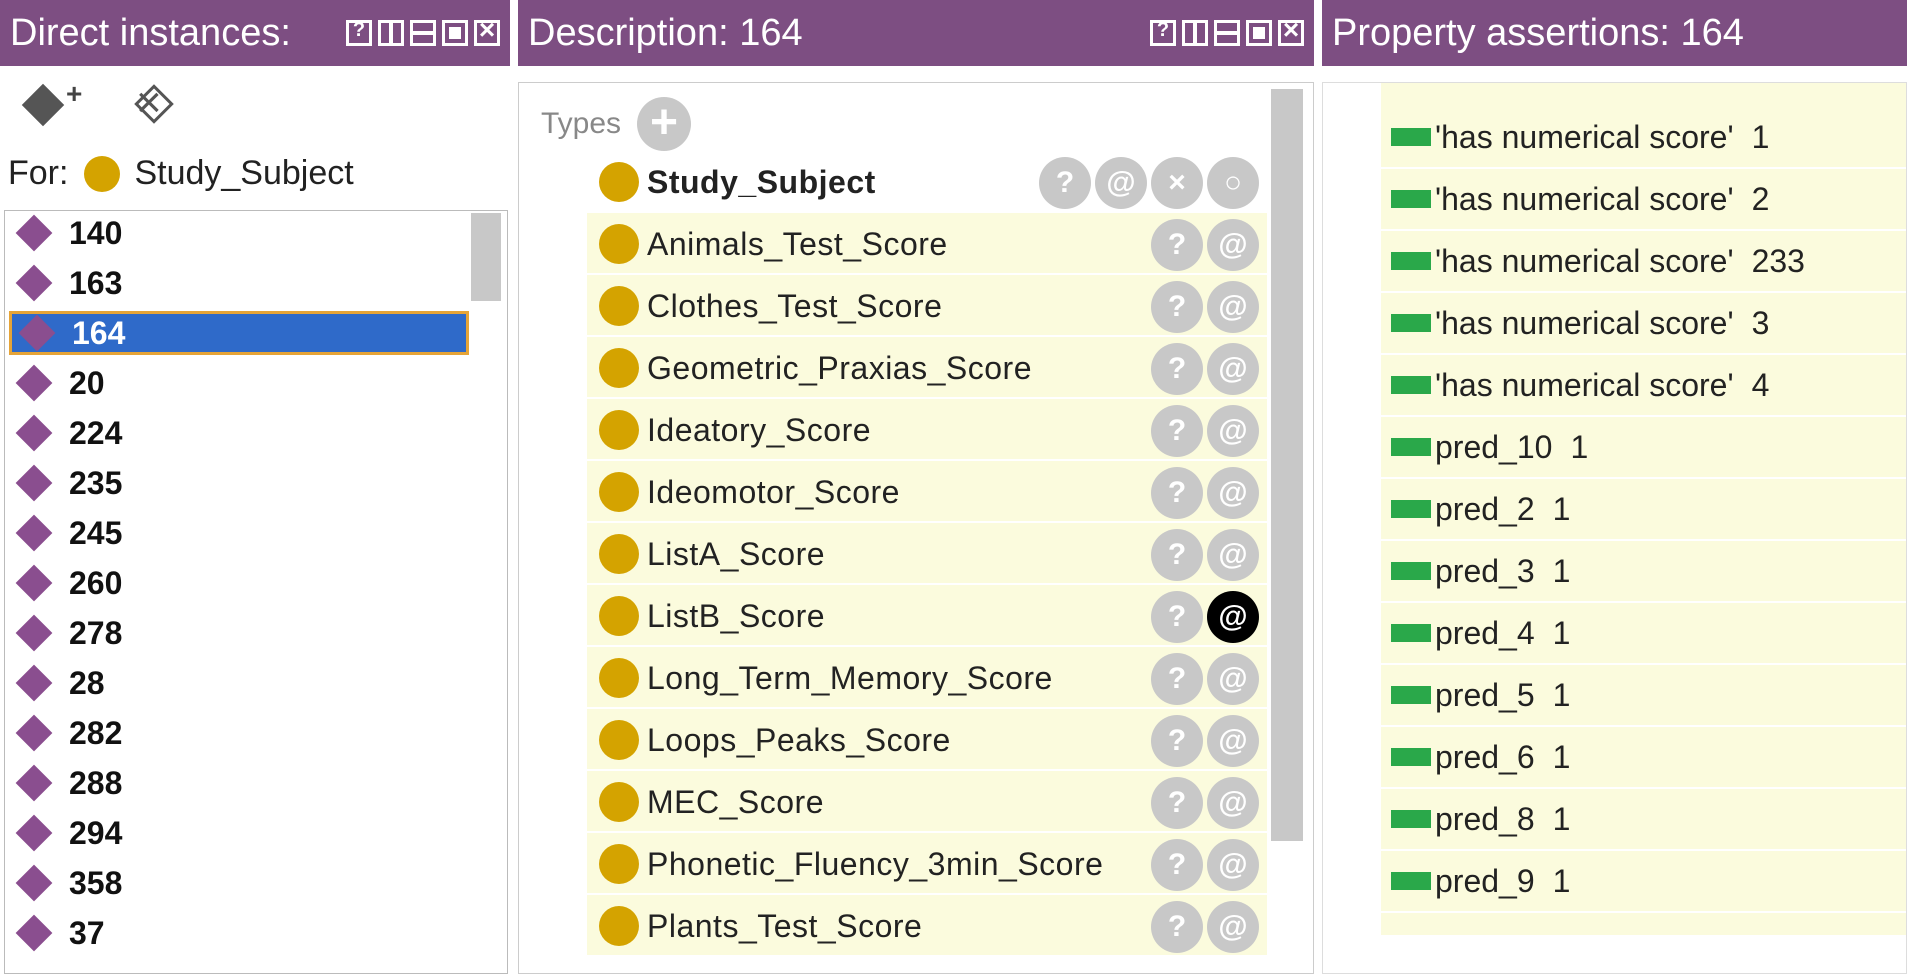  I want to click on delete-individual-button: ×, so click(163, 108).